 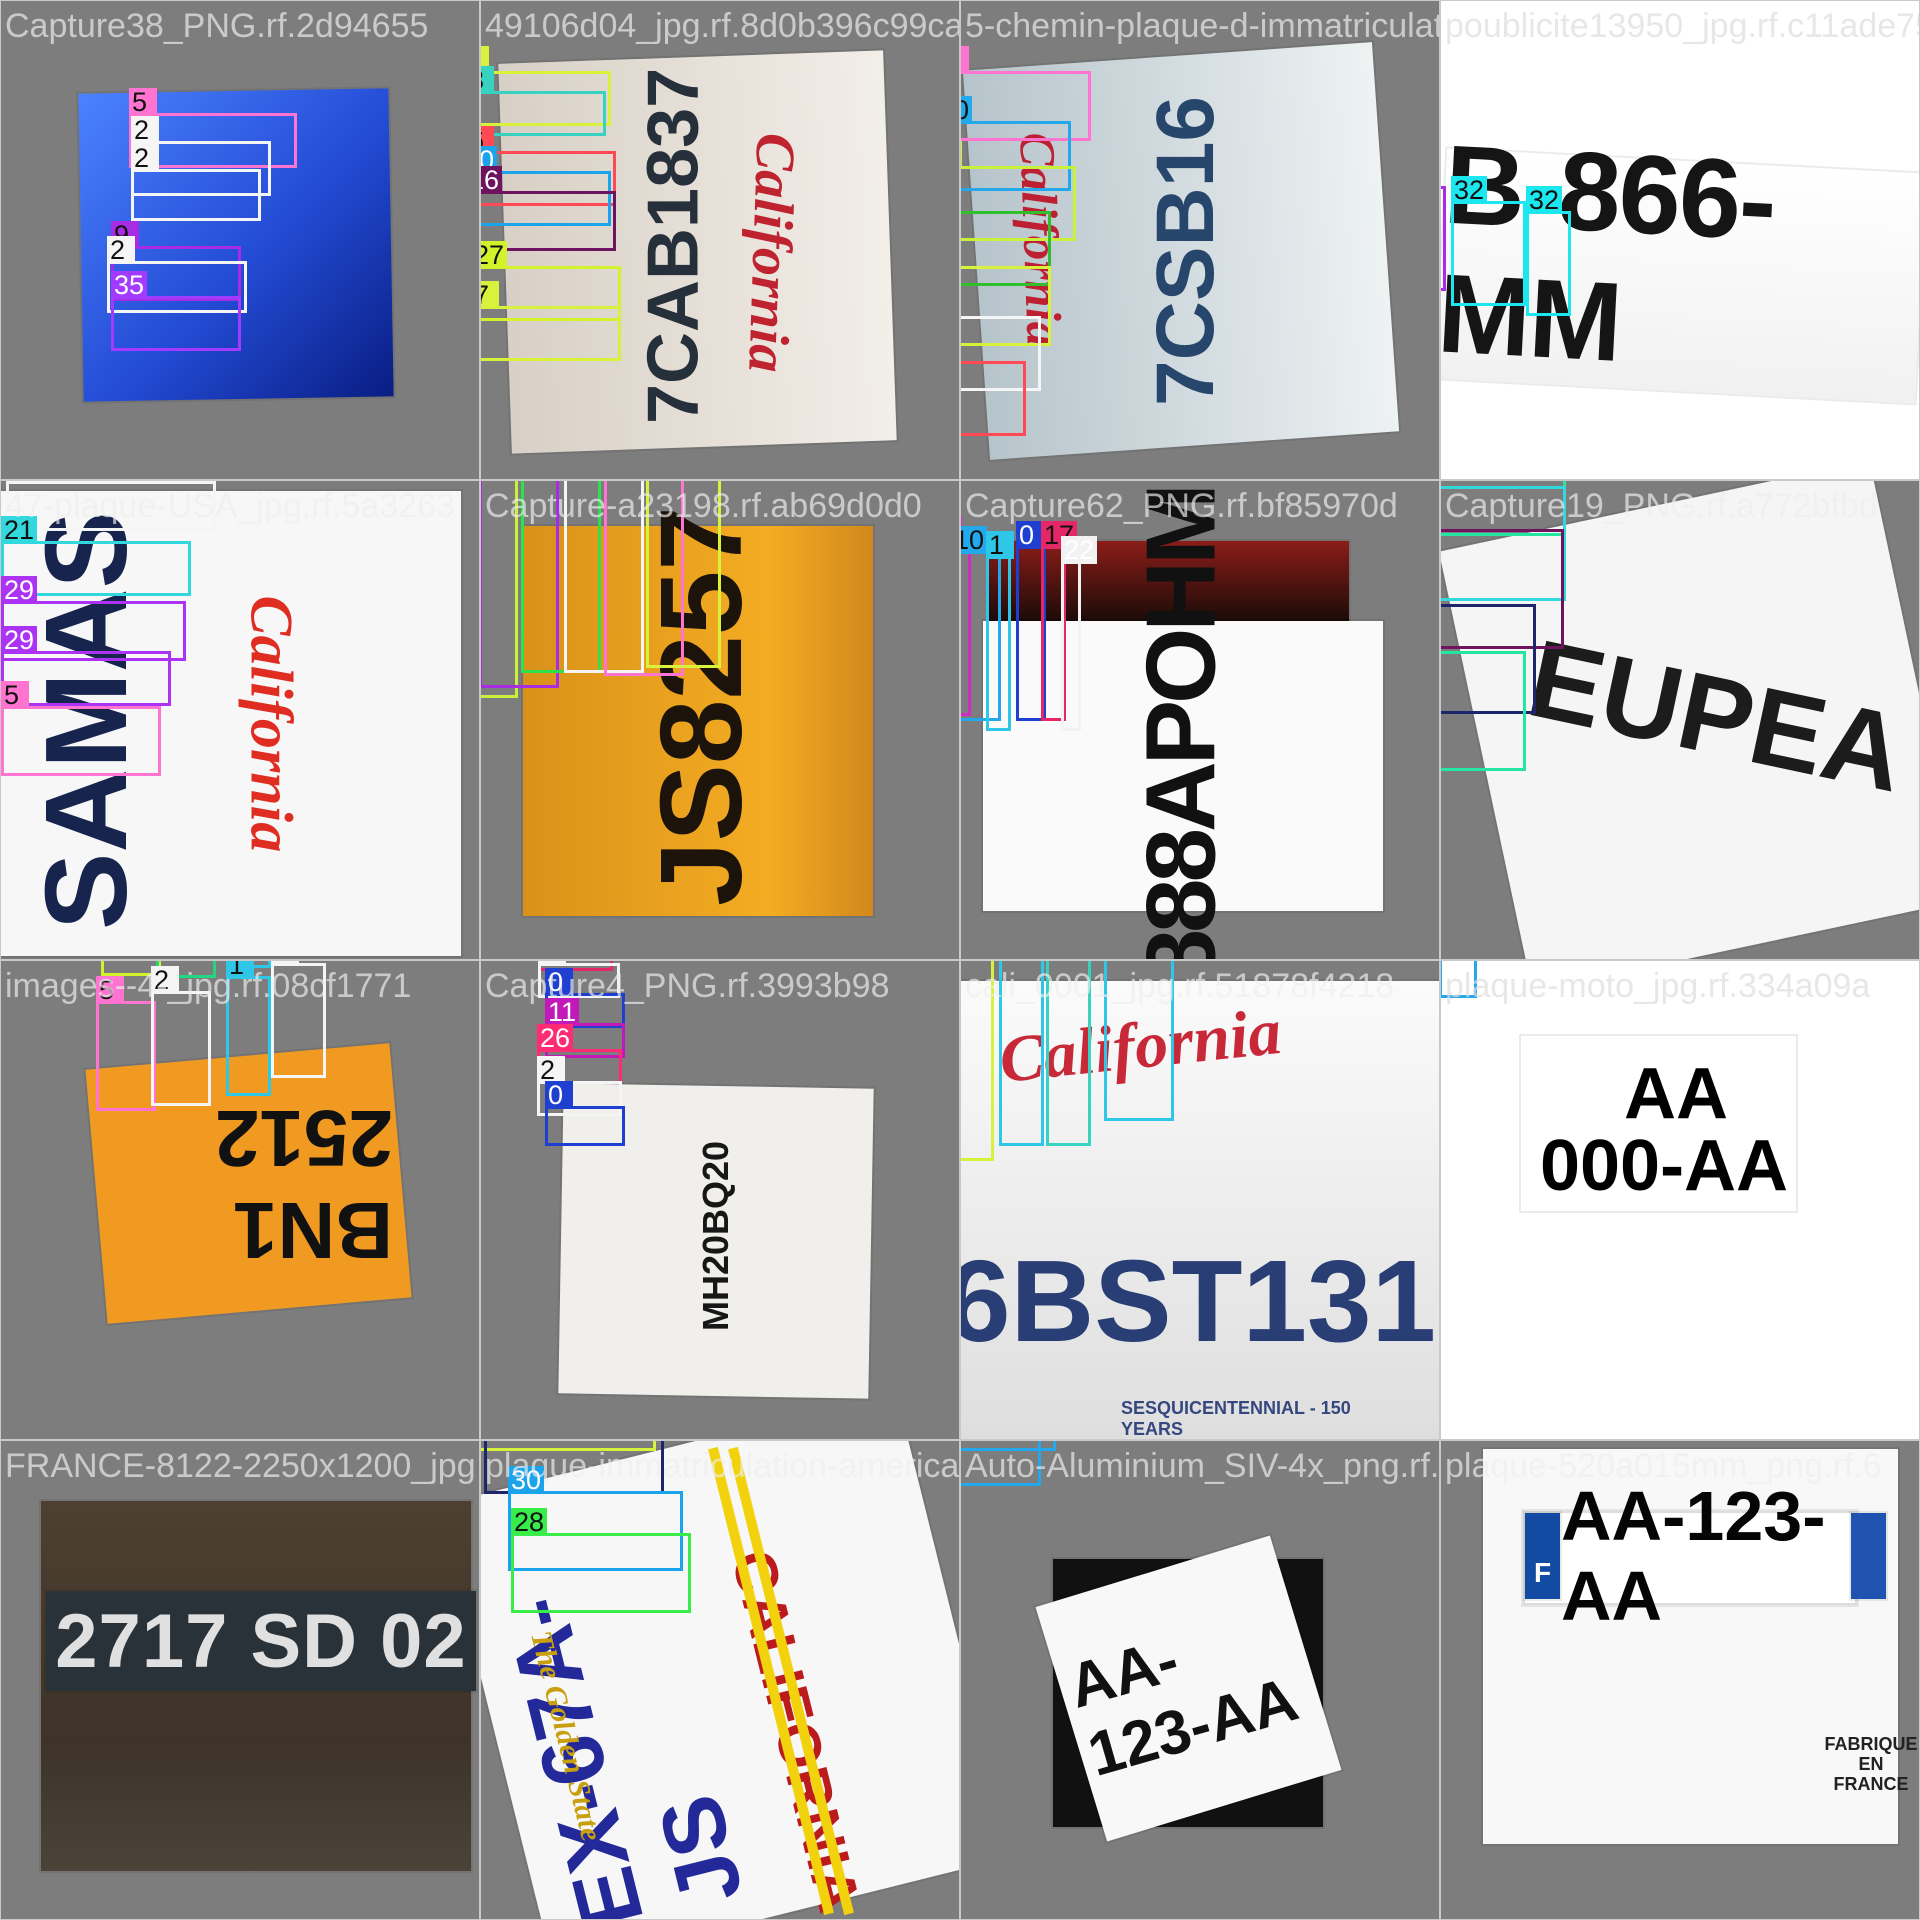 What do you see at coordinates (715, 1236) in the screenshot?
I see `plate-characters: MH20BQ20` at bounding box center [715, 1236].